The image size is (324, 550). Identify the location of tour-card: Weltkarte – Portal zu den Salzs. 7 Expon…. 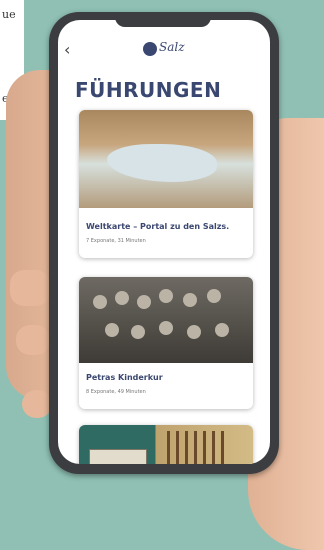
(166, 184).